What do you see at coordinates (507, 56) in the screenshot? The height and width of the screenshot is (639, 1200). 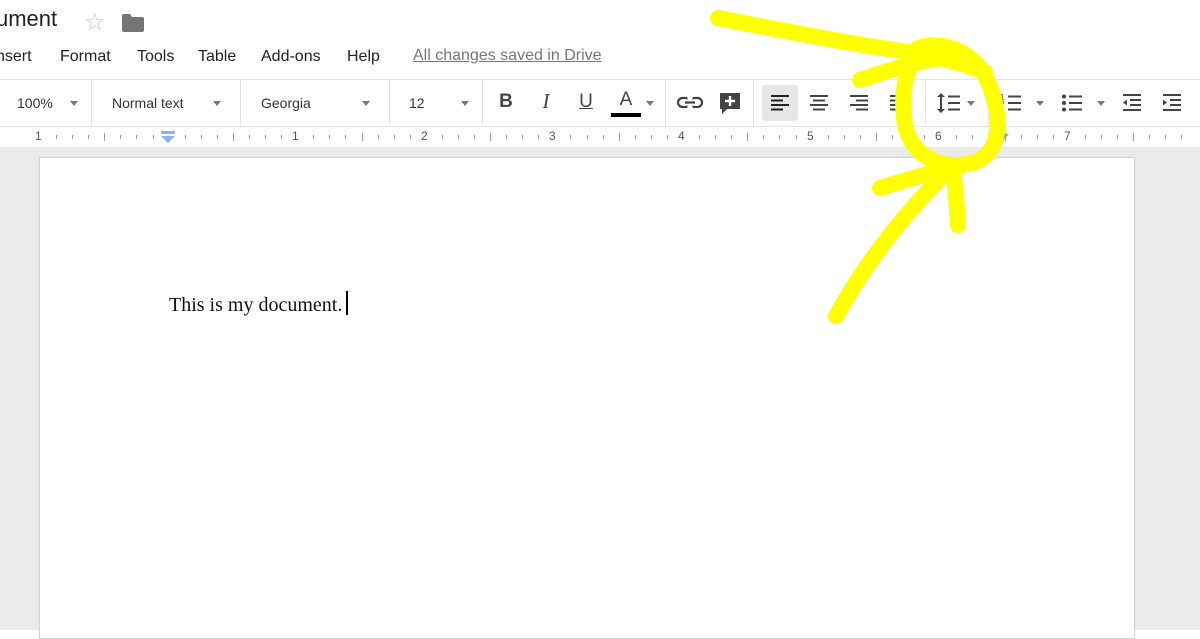 I see `save-status-link: All changes saved in Drive` at bounding box center [507, 56].